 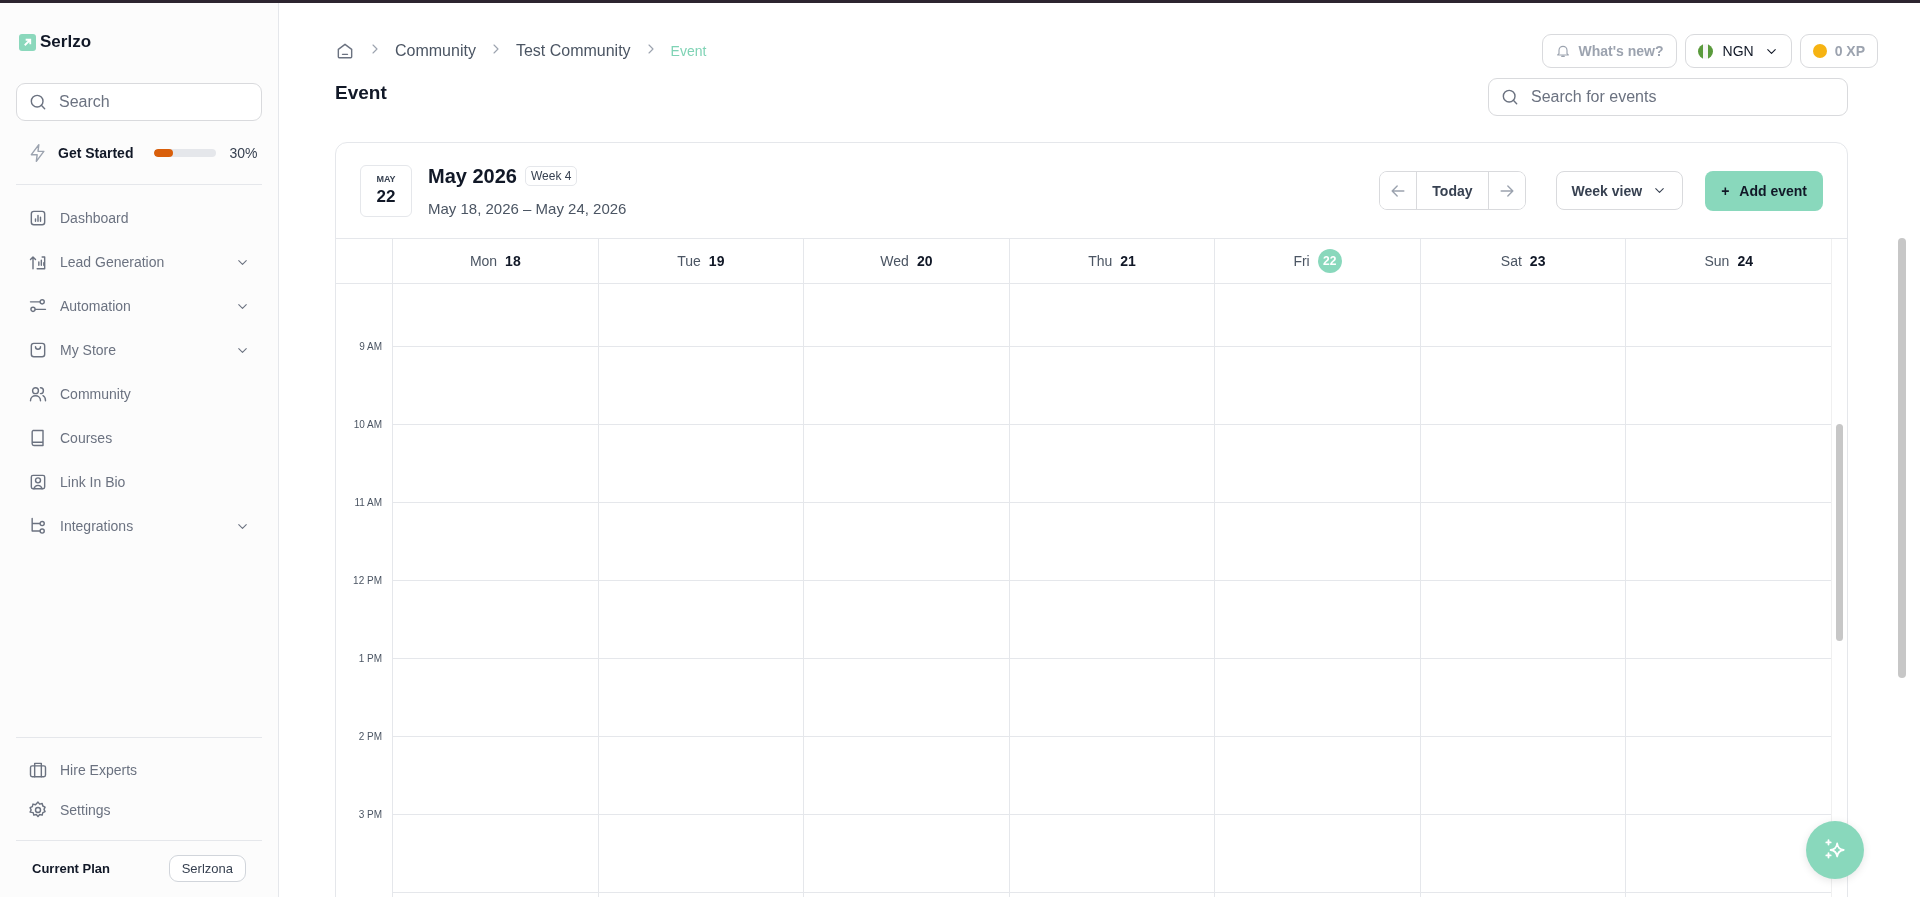 What do you see at coordinates (139, 102) in the screenshot?
I see `search-field: Search` at bounding box center [139, 102].